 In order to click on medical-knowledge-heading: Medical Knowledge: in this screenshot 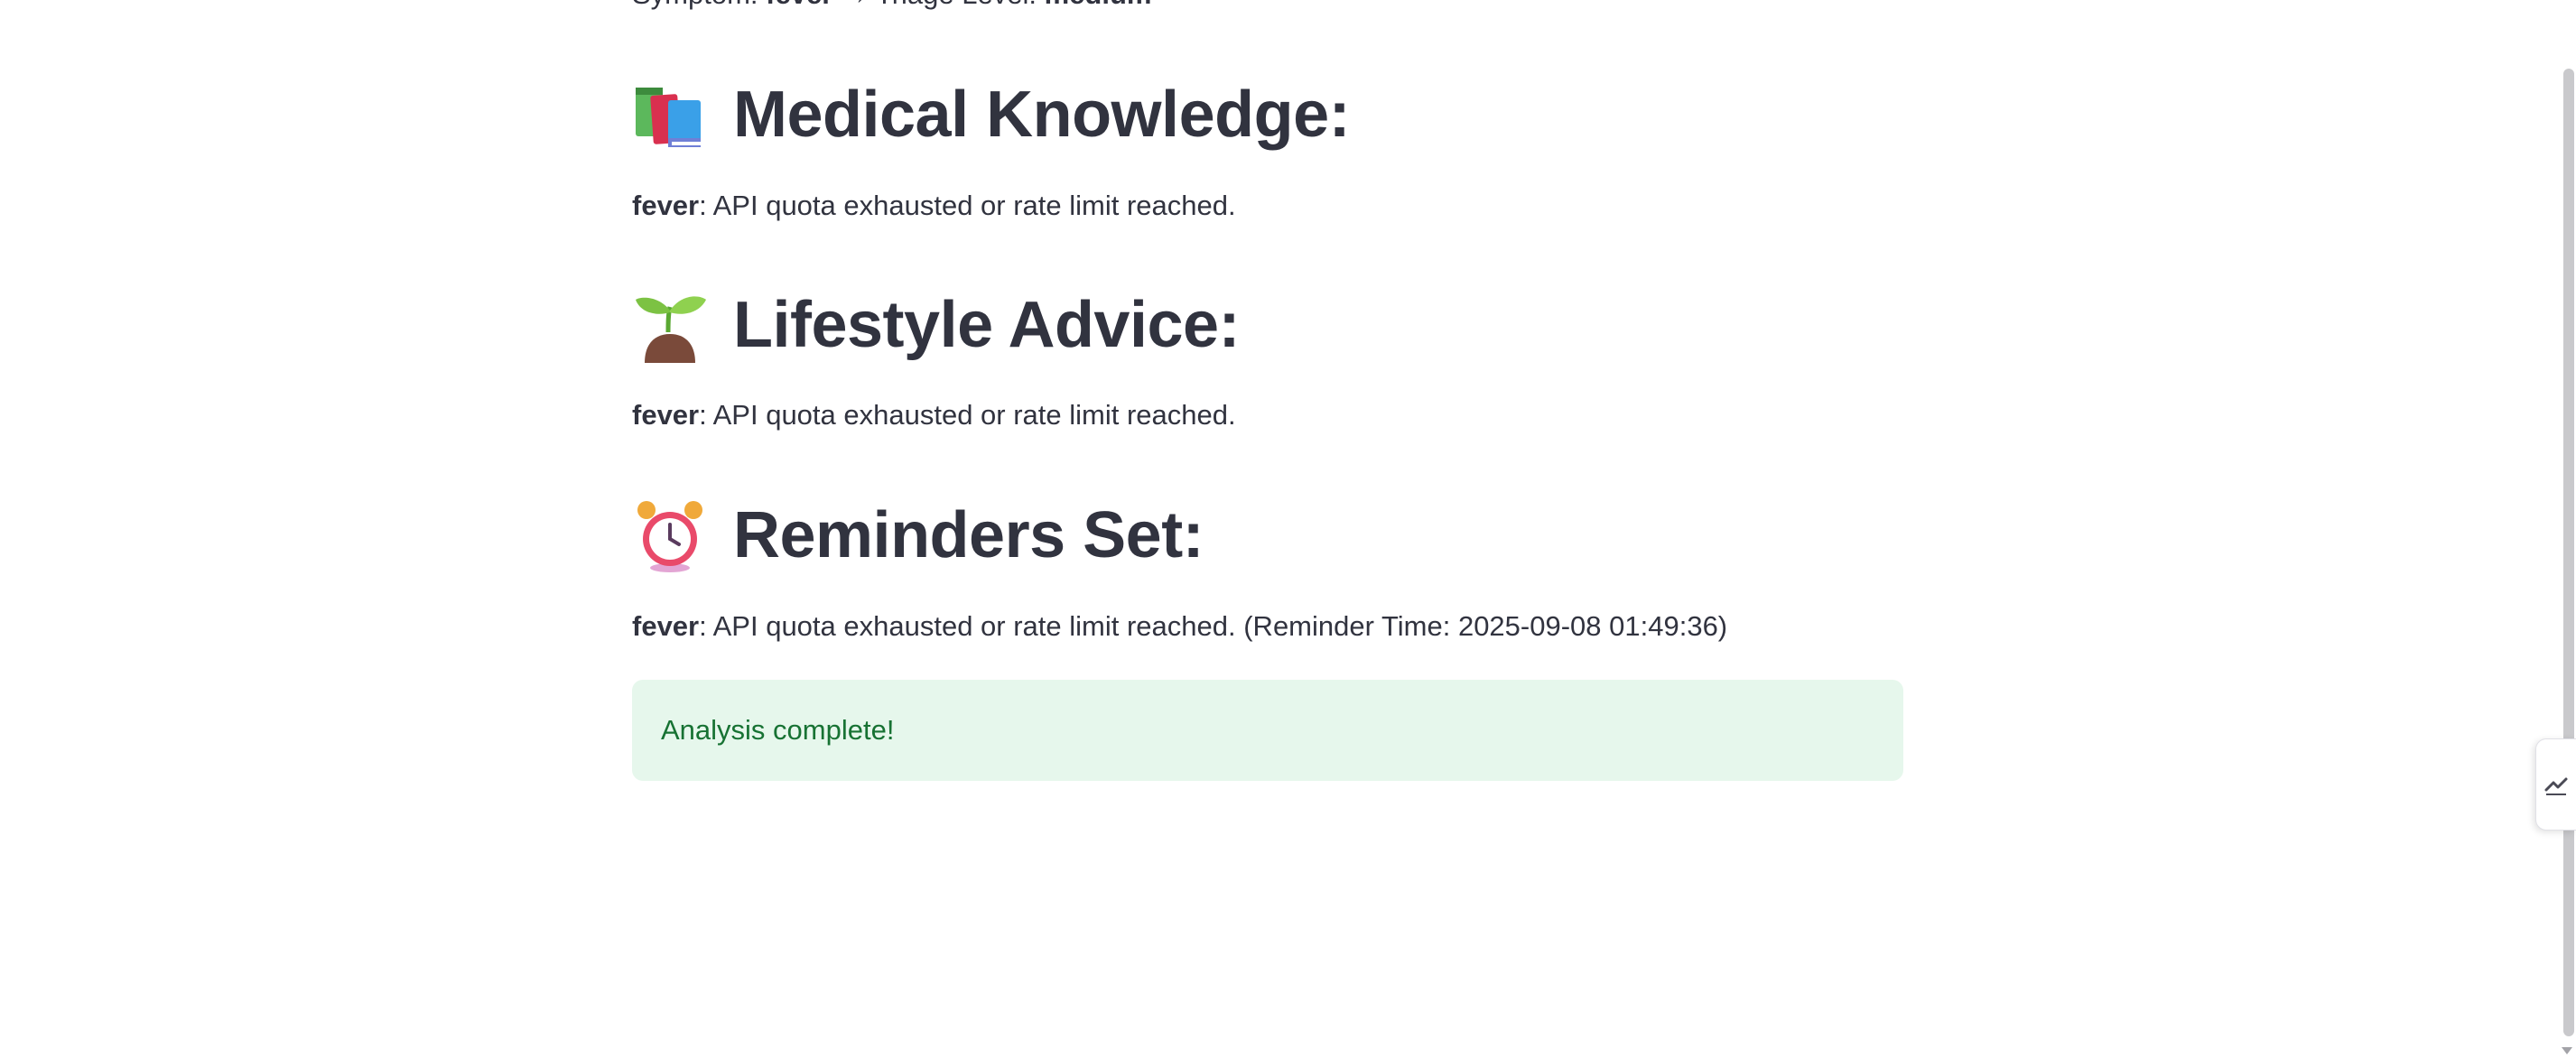, I will do `click(991, 115)`.